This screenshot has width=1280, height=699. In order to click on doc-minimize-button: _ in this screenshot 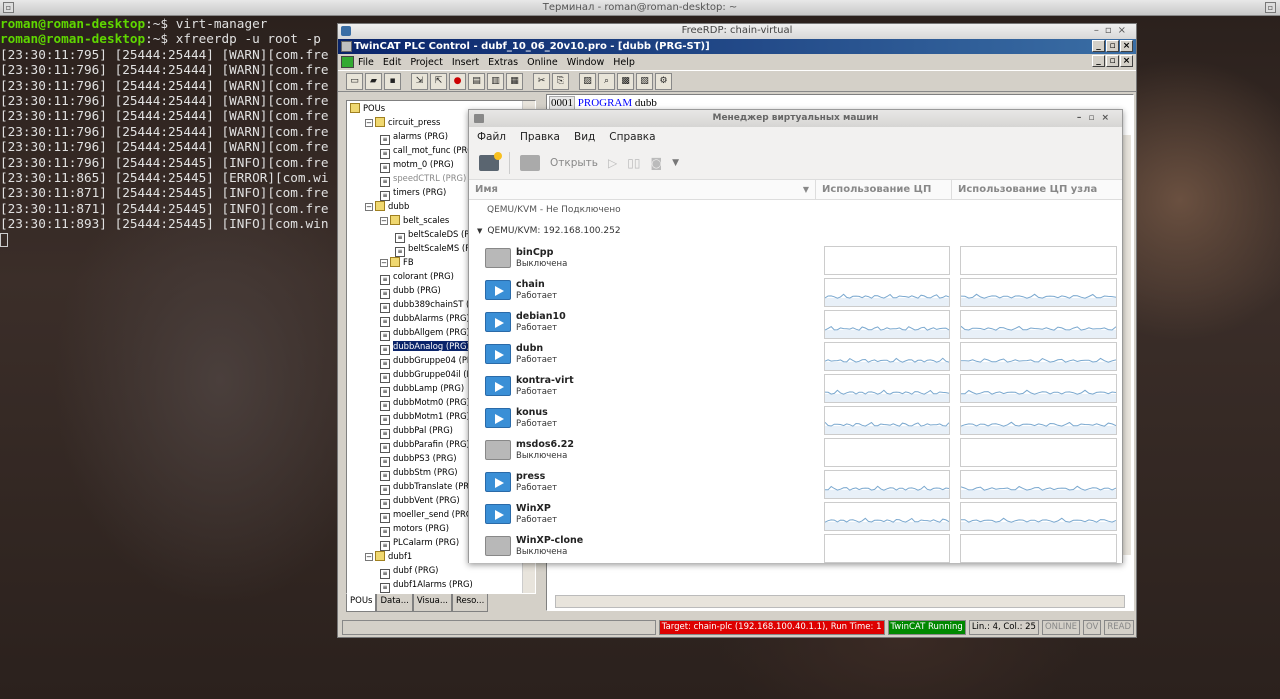, I will do `click(1098, 61)`.